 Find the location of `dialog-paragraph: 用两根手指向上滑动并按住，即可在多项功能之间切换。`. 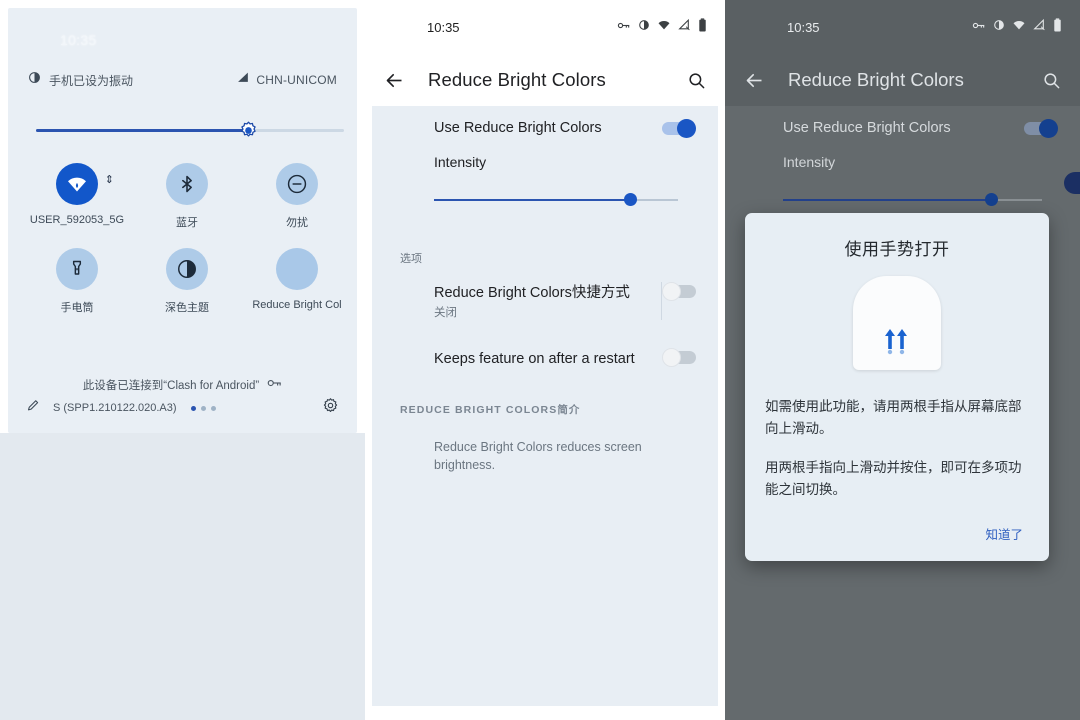

dialog-paragraph: 用两根手指向上滑动并按住，即可在多项功能之间切换。 is located at coordinates (893, 478).